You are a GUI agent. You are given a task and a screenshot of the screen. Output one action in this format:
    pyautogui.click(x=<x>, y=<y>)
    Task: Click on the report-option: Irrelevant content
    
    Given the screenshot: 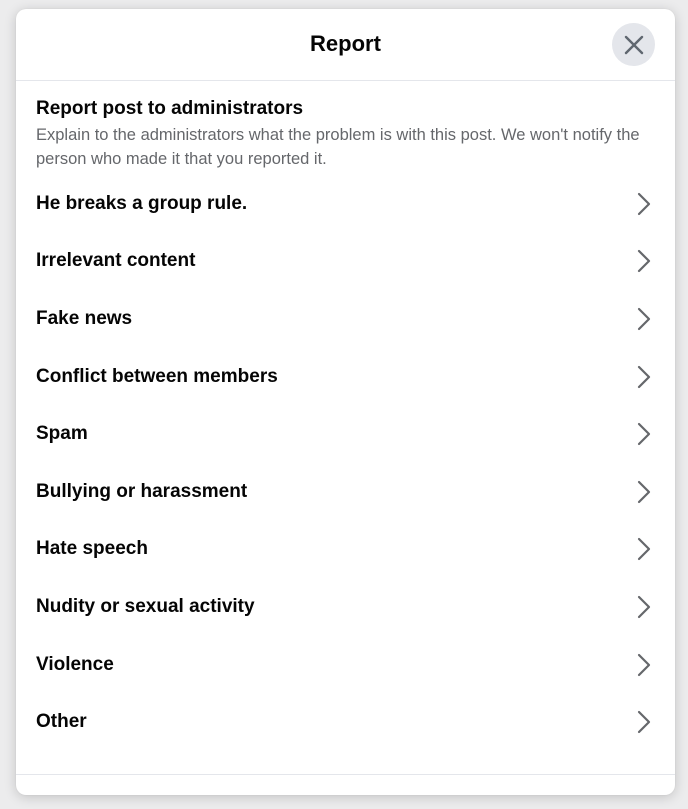 What is the action you would take?
    pyautogui.click(x=345, y=262)
    